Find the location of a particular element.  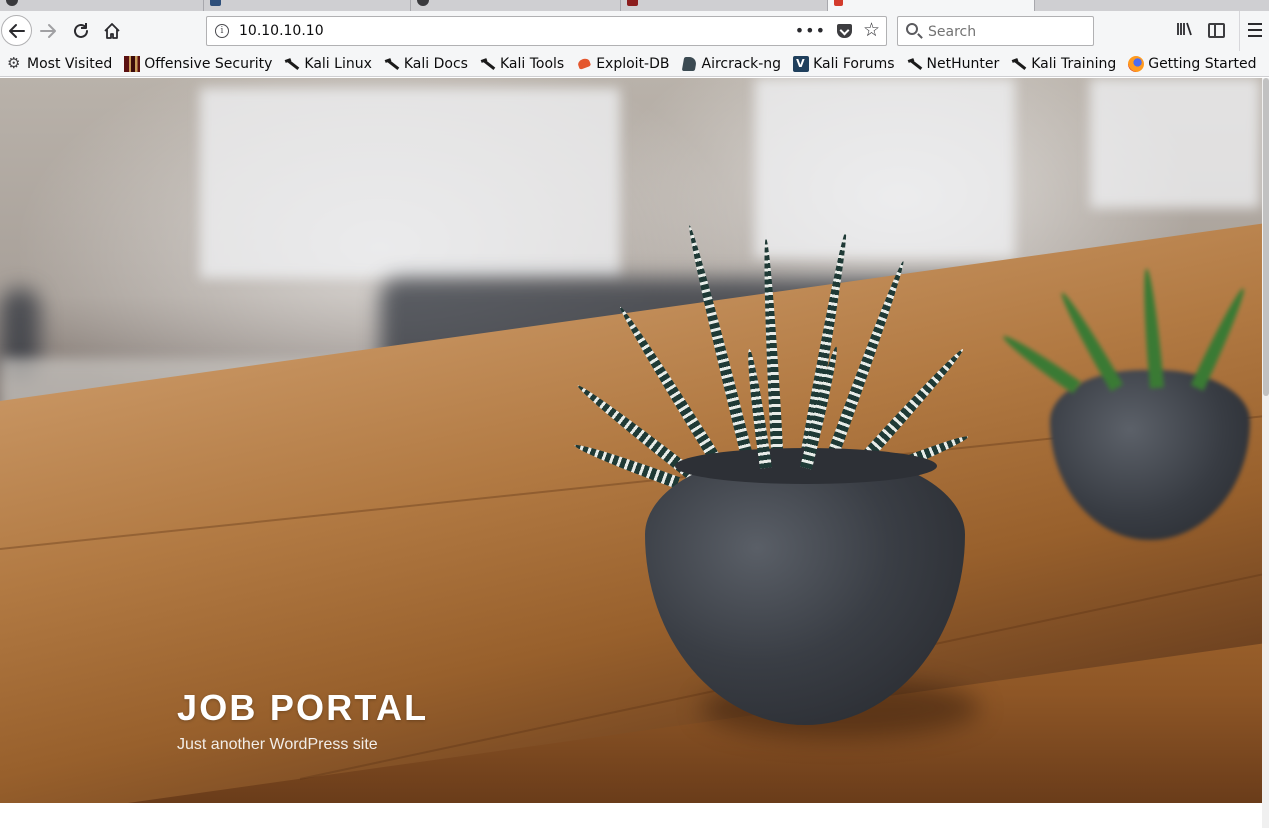

bookmark-exploit-db: Exploit-DB is located at coordinates (622, 64).